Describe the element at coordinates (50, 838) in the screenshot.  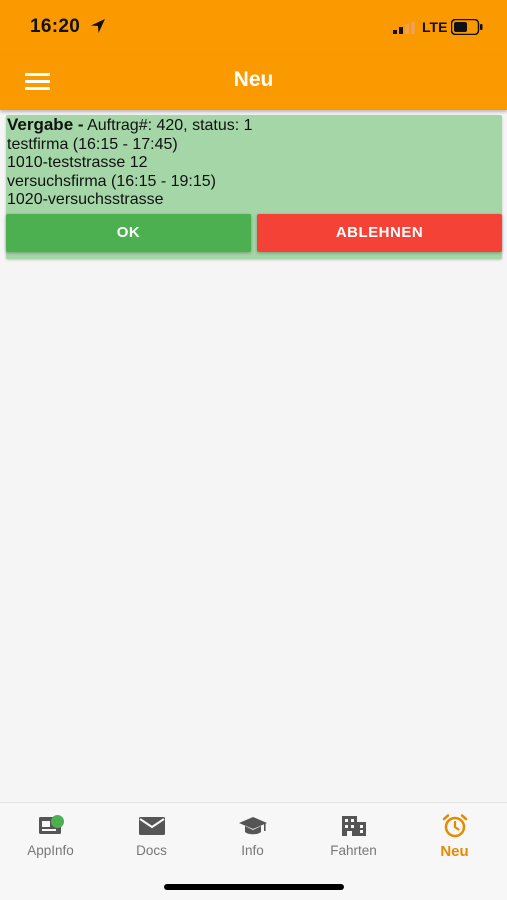
I see `tab-appinfo: AppInfo` at that location.